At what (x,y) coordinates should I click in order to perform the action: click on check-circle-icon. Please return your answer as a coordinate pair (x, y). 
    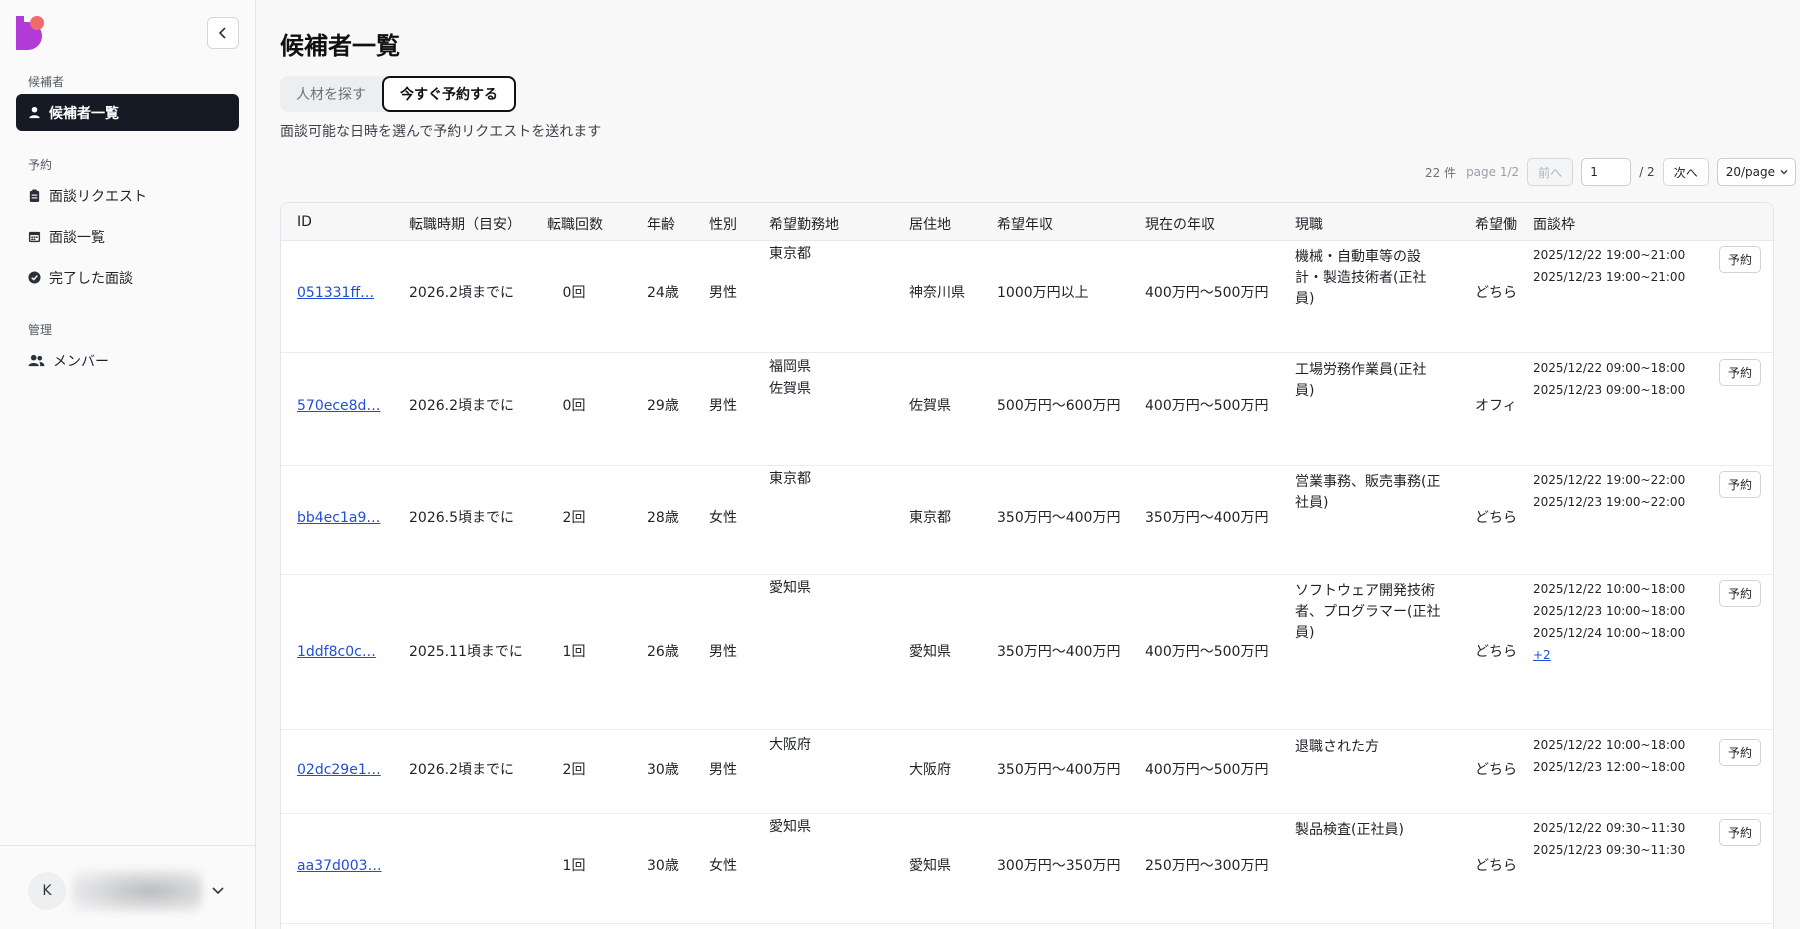
    Looking at the image, I should click on (34, 277).